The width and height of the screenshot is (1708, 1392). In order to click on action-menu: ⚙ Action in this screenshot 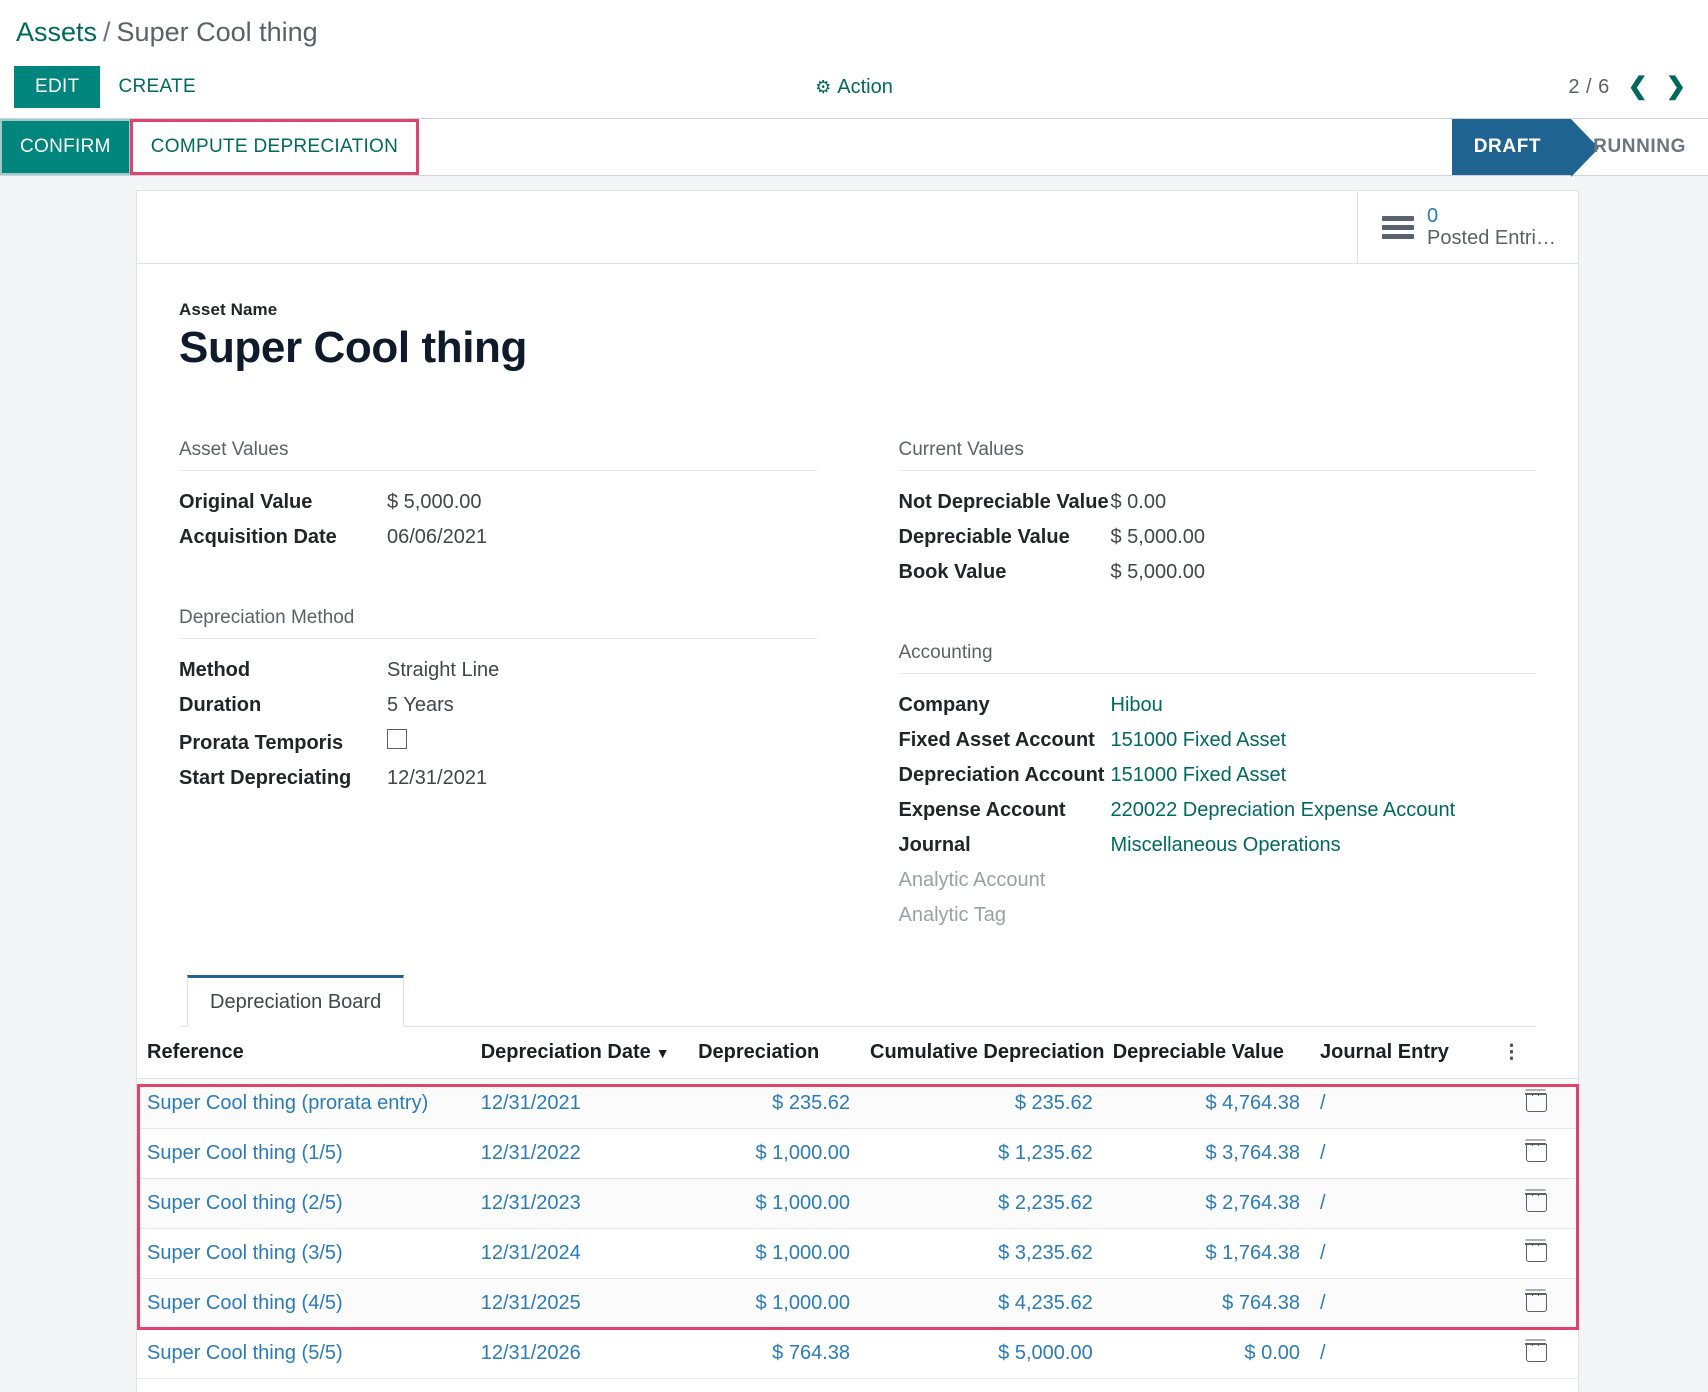, I will do `click(854, 87)`.